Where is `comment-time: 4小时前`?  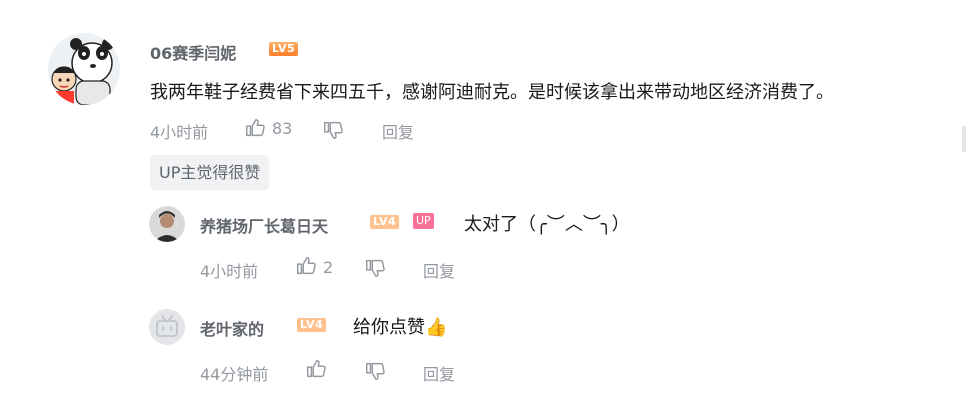
comment-time: 4小时前 is located at coordinates (179, 132).